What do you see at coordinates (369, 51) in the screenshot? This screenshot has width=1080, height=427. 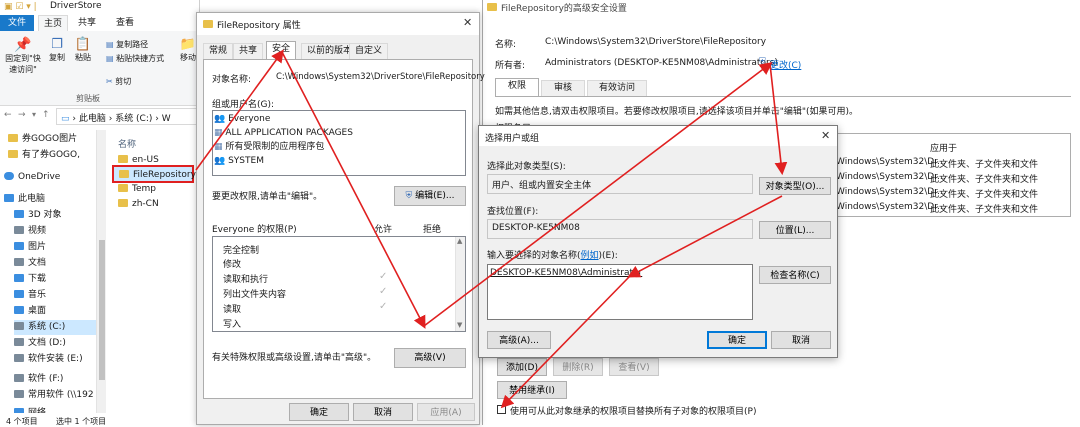 I see `tab-customize: 自定义` at bounding box center [369, 51].